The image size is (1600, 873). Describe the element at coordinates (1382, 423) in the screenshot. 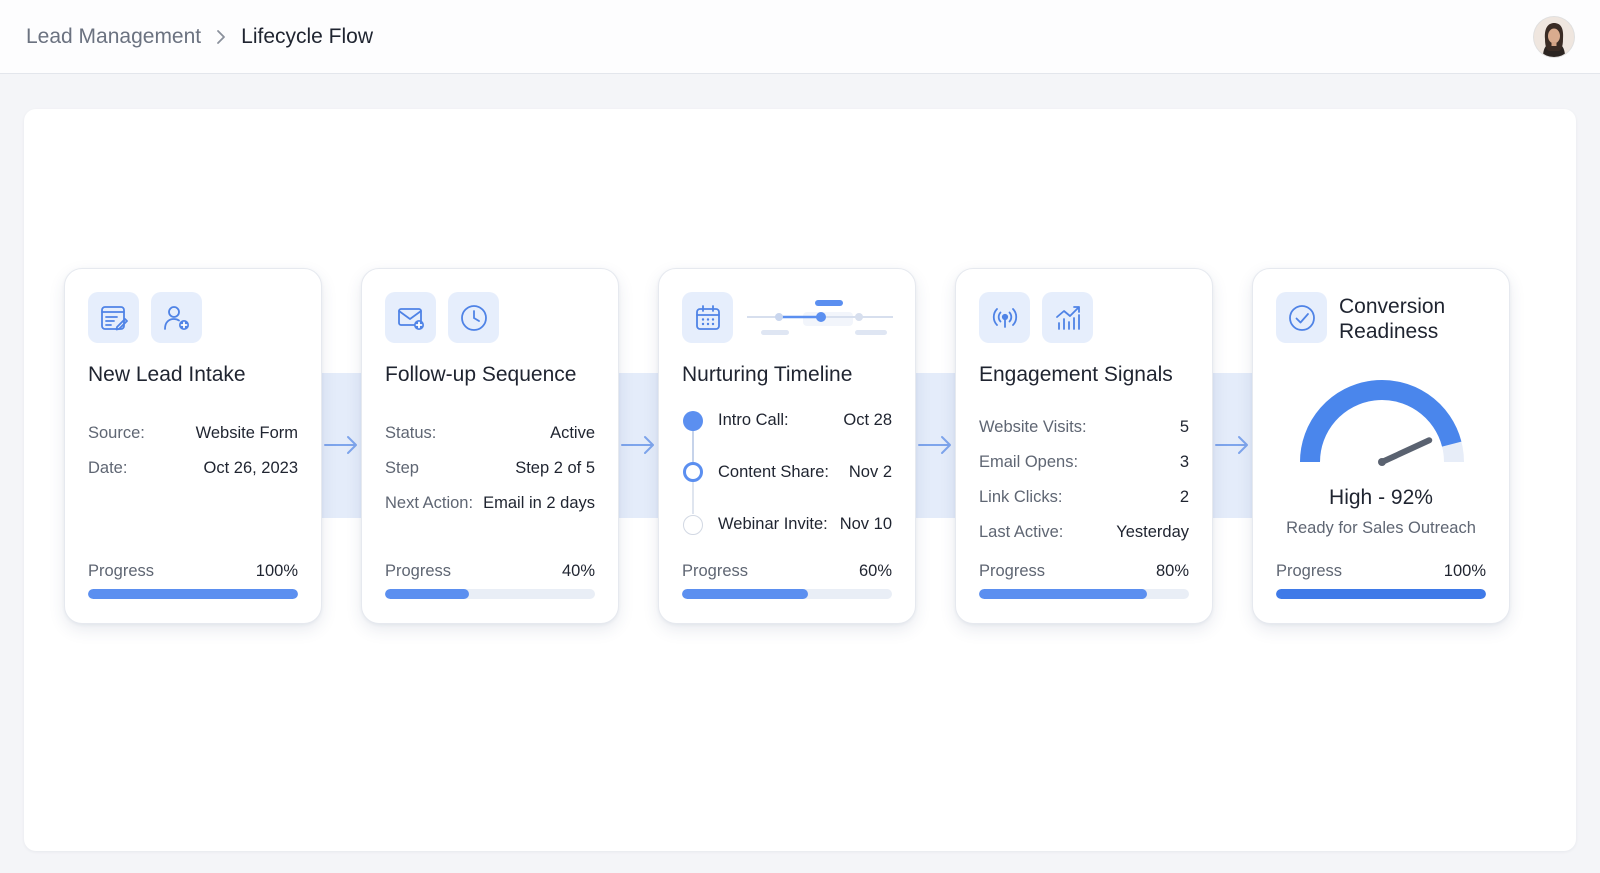

I see `readiness-gauge` at that location.